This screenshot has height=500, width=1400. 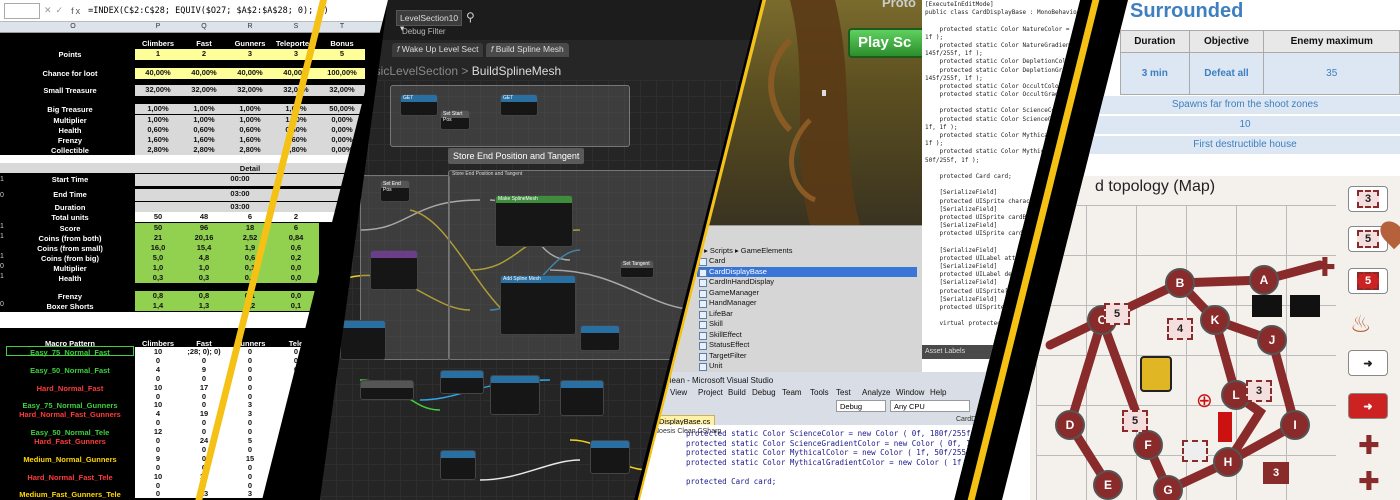 I want to click on column-header: Bonus, so click(x=342, y=43).